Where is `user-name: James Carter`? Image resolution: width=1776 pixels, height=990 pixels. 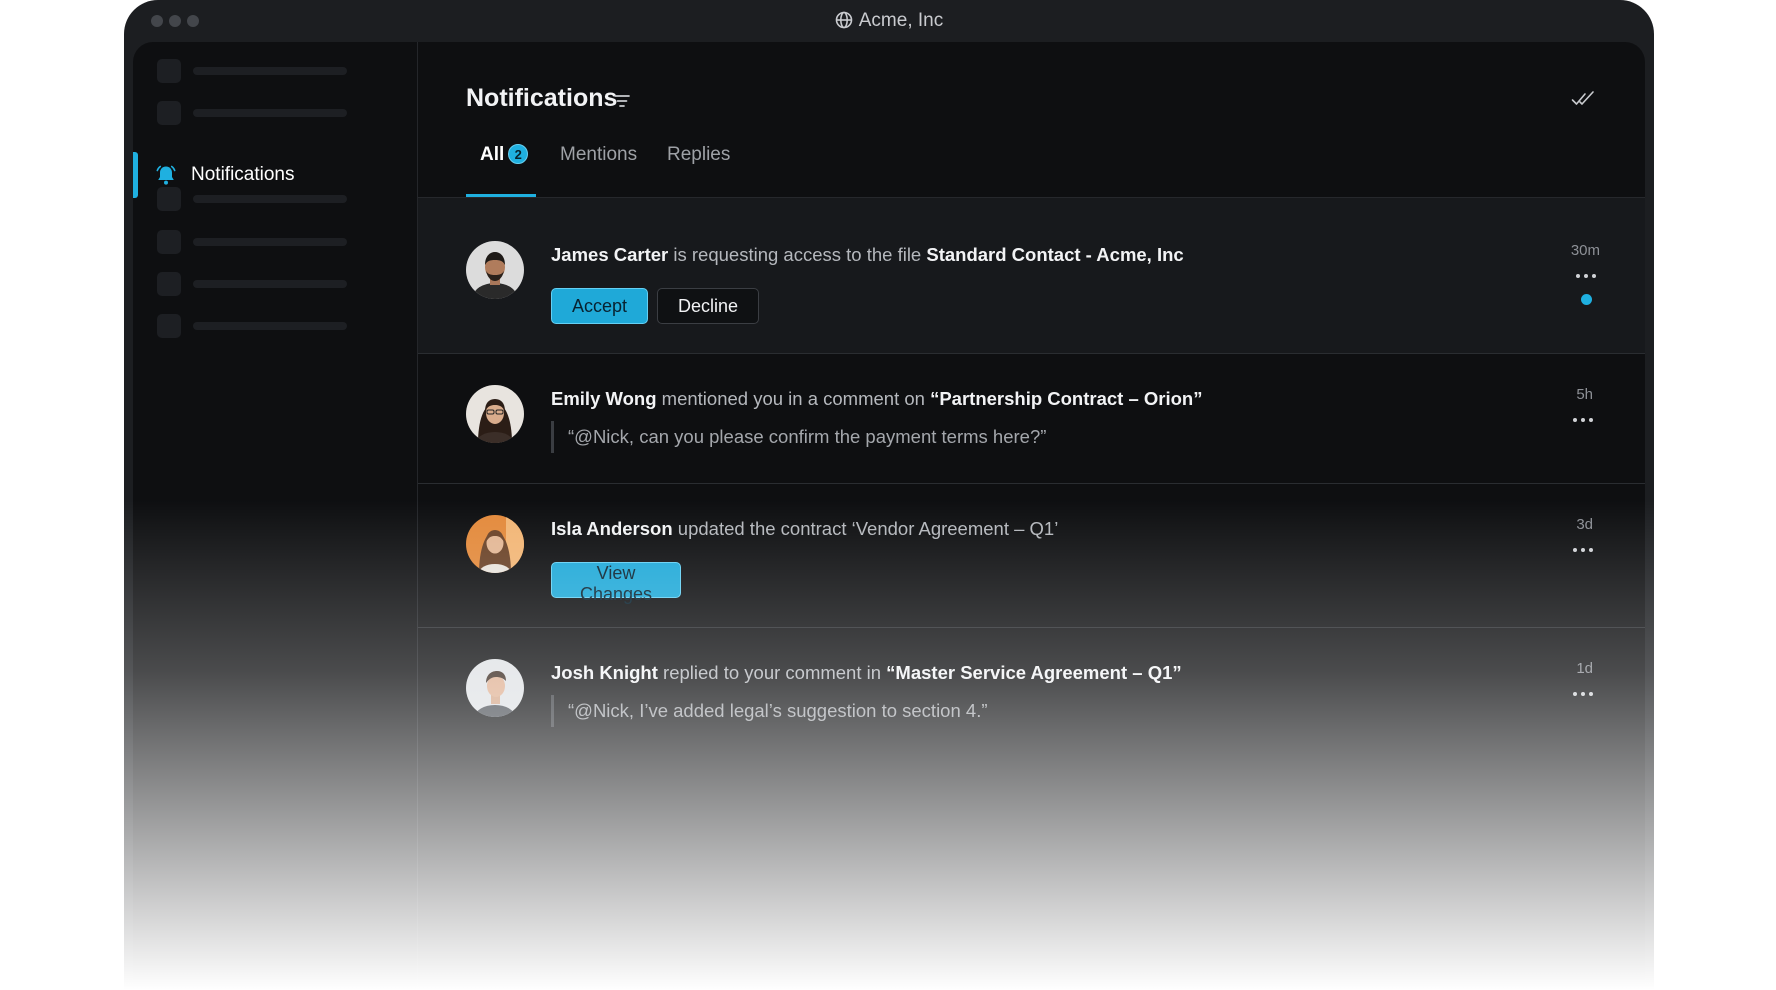 user-name: James Carter is located at coordinates (610, 254).